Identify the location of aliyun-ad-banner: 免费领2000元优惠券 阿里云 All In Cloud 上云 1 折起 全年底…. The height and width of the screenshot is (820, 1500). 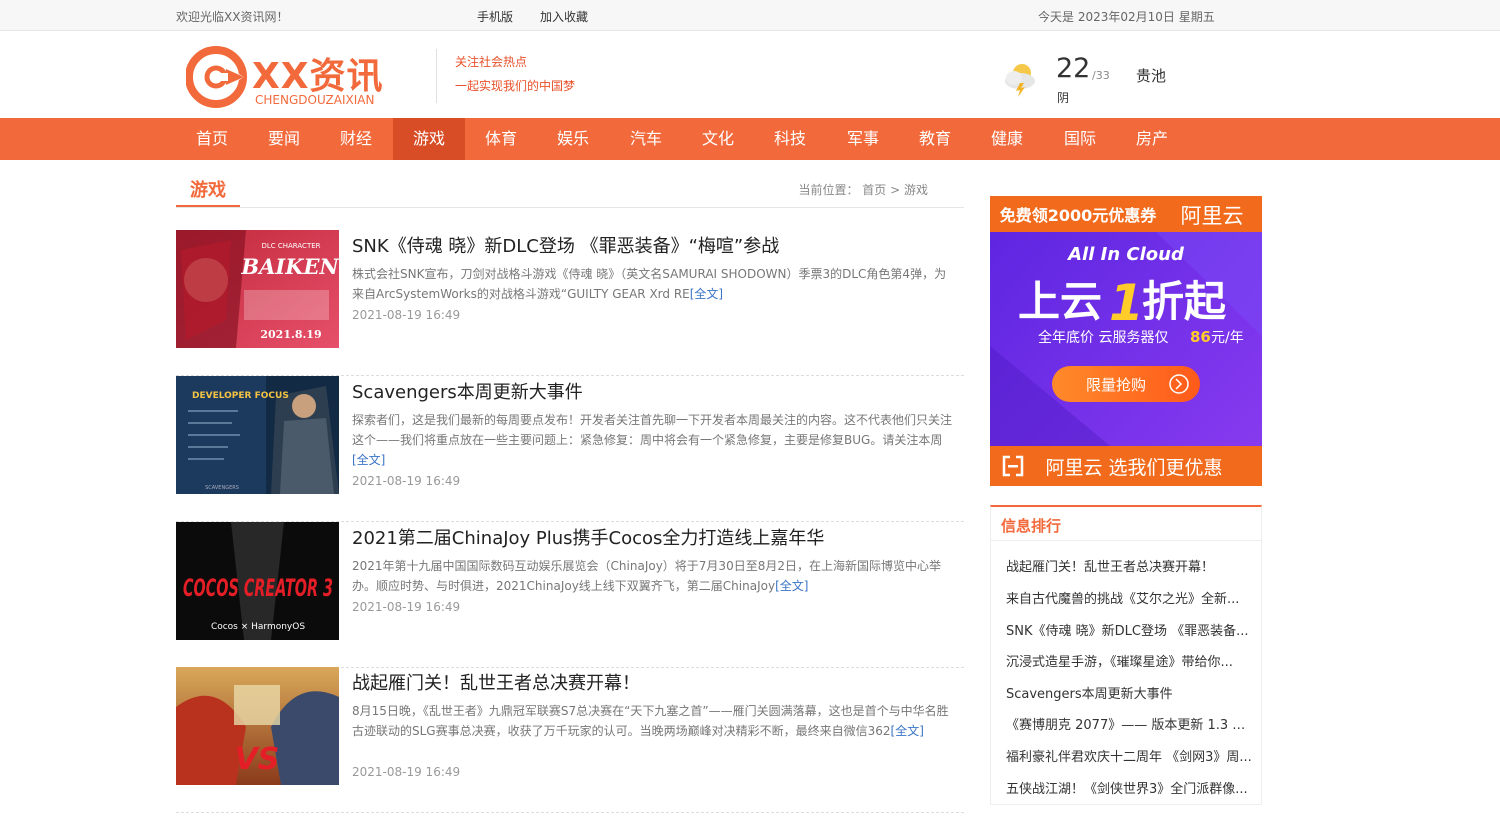
(1126, 341).